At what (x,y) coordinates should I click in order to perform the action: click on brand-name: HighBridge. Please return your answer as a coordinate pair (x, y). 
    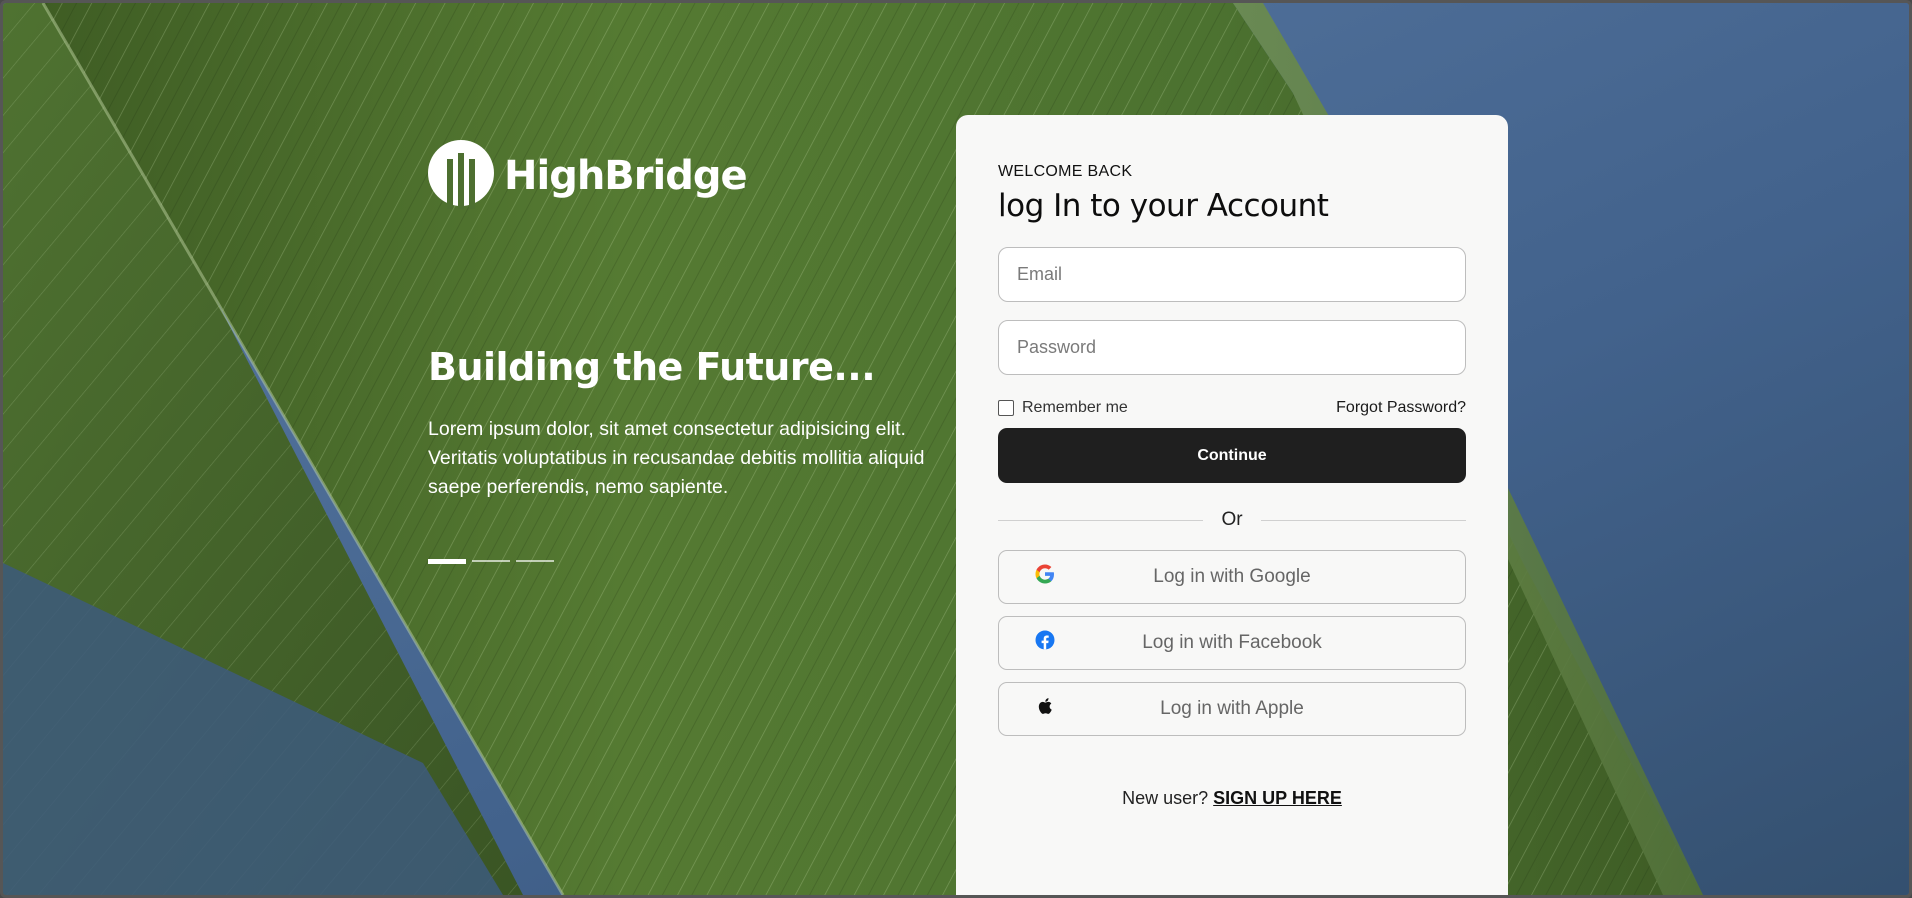
    Looking at the image, I should click on (626, 176).